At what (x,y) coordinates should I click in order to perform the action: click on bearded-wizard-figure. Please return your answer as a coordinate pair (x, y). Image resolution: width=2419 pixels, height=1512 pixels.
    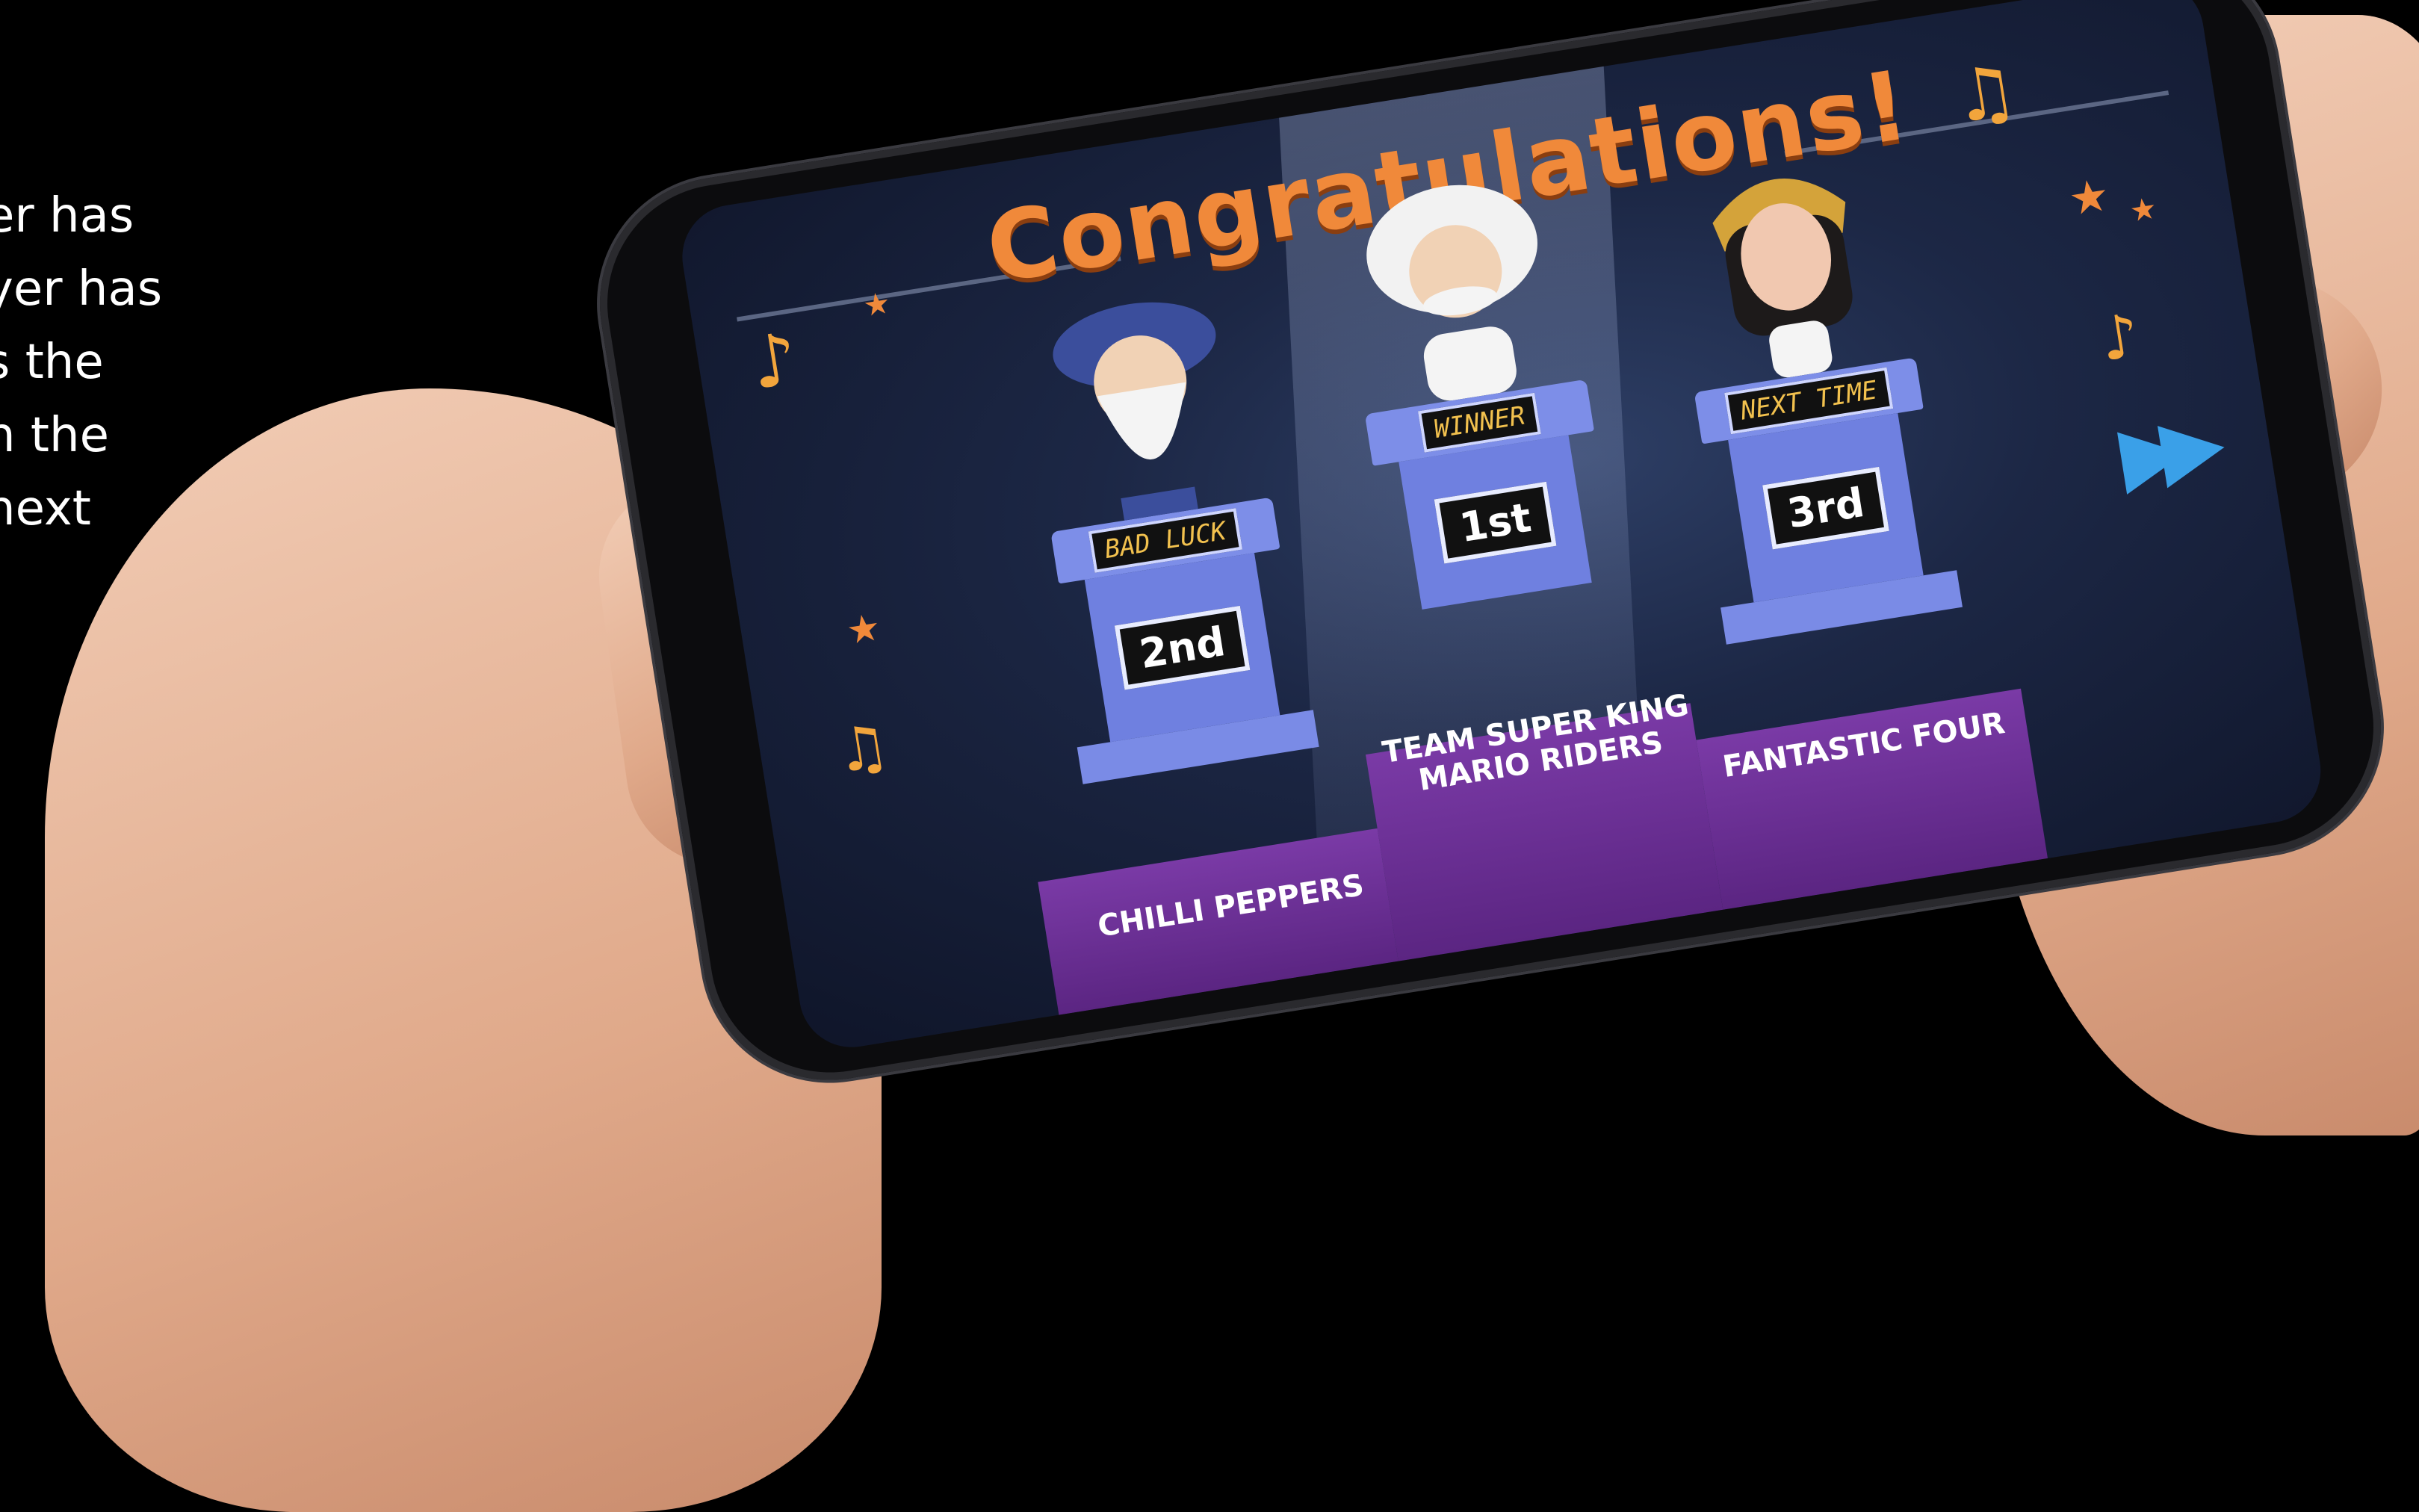
    Looking at the image, I should click on (1144, 404).